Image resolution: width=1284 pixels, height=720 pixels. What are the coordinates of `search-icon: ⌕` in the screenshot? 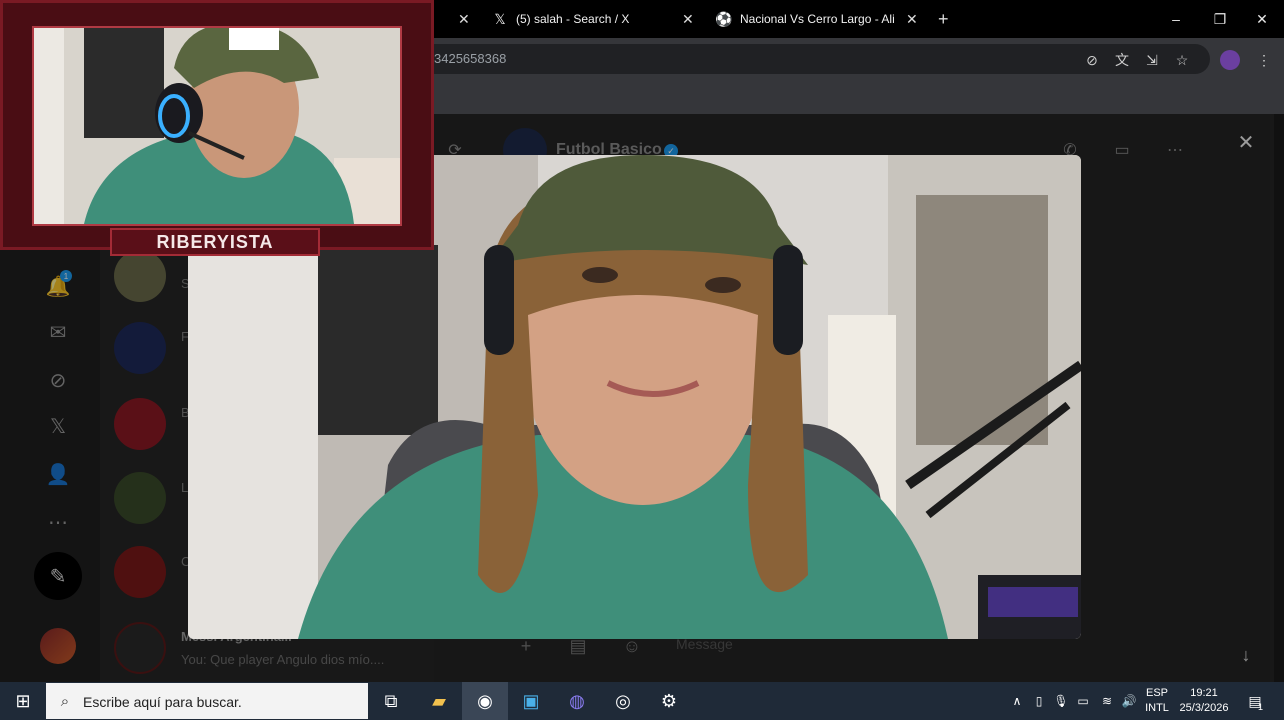 It's located at (65, 701).